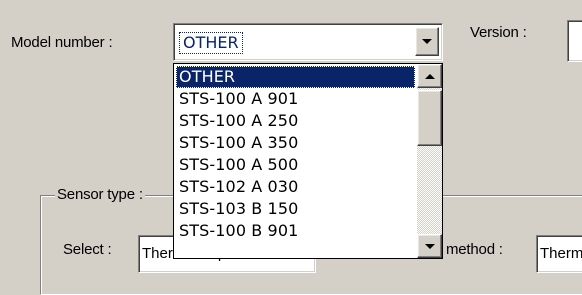 This screenshot has width=582, height=295. Describe the element at coordinates (574, 41) in the screenshot. I see `version-field` at that location.